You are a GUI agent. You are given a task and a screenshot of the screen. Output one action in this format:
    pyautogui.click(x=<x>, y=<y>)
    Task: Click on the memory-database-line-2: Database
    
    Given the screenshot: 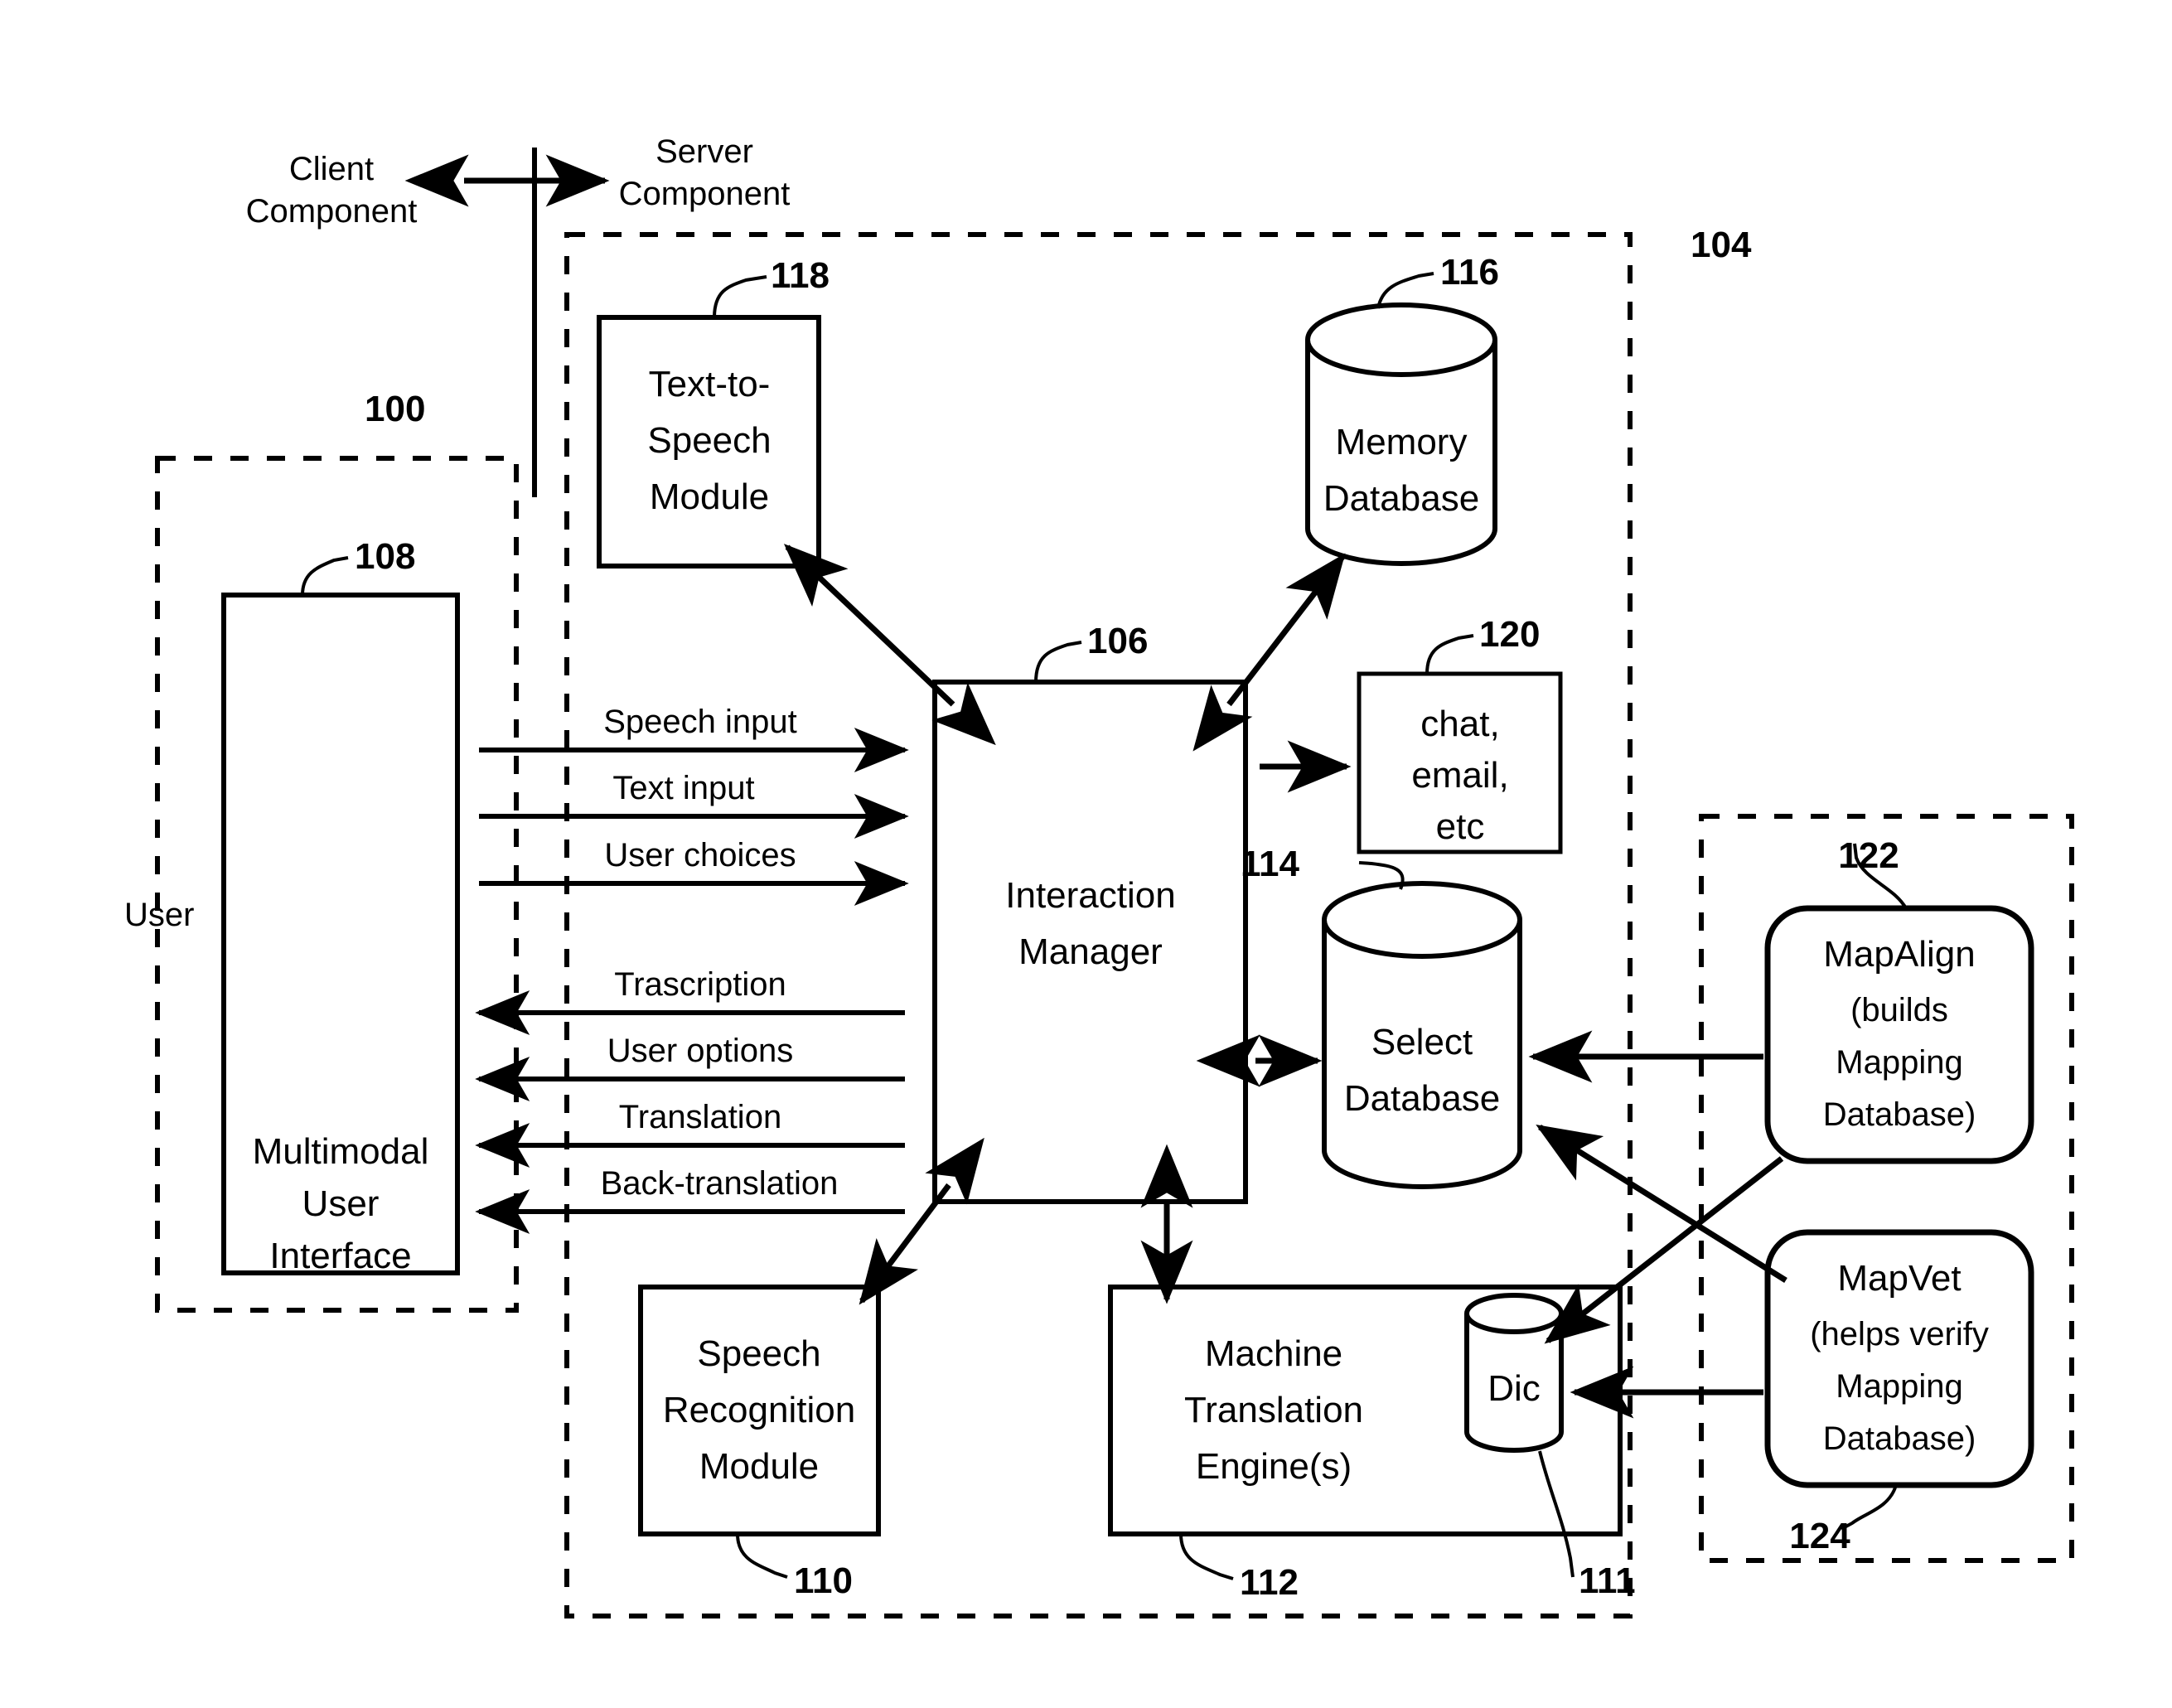 What is the action you would take?
    pyautogui.click(x=1401, y=499)
    